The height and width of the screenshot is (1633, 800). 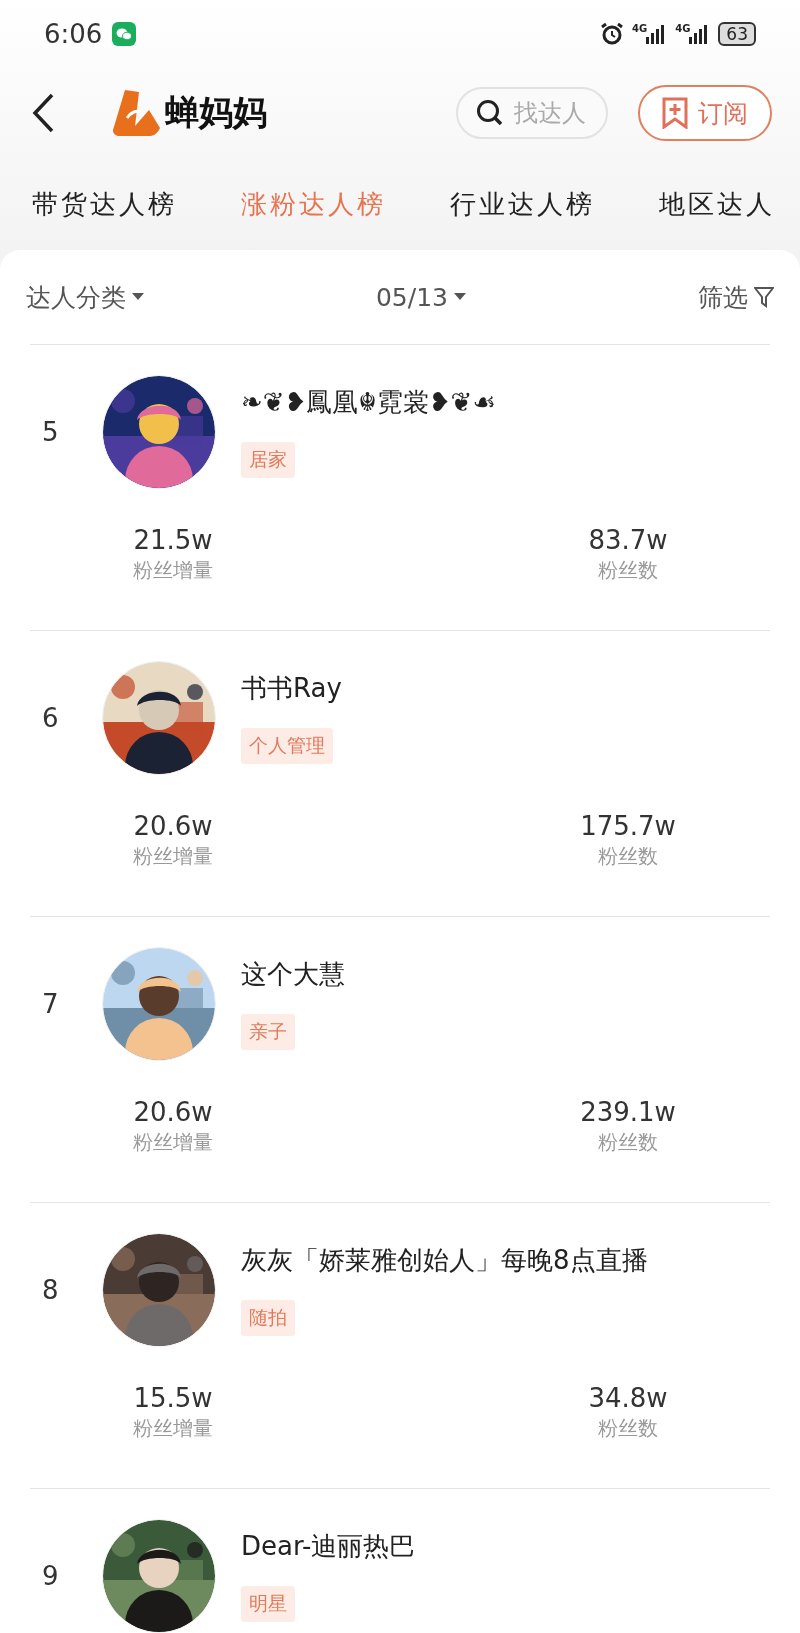 What do you see at coordinates (717, 204) in the screenshot?
I see `tab: 地区达人` at bounding box center [717, 204].